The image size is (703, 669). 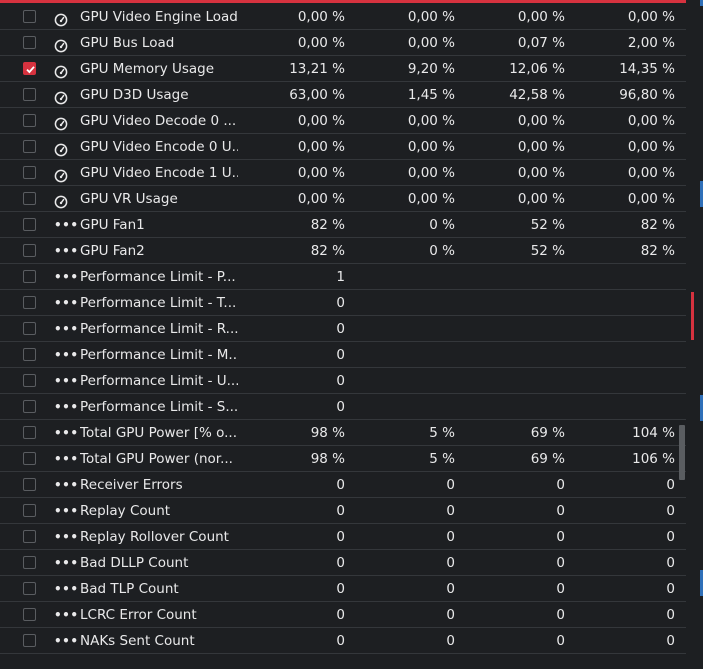 What do you see at coordinates (343, 589) in the screenshot?
I see `sensor-row: ••• Bad TLP Count 0 0 0 0` at bounding box center [343, 589].